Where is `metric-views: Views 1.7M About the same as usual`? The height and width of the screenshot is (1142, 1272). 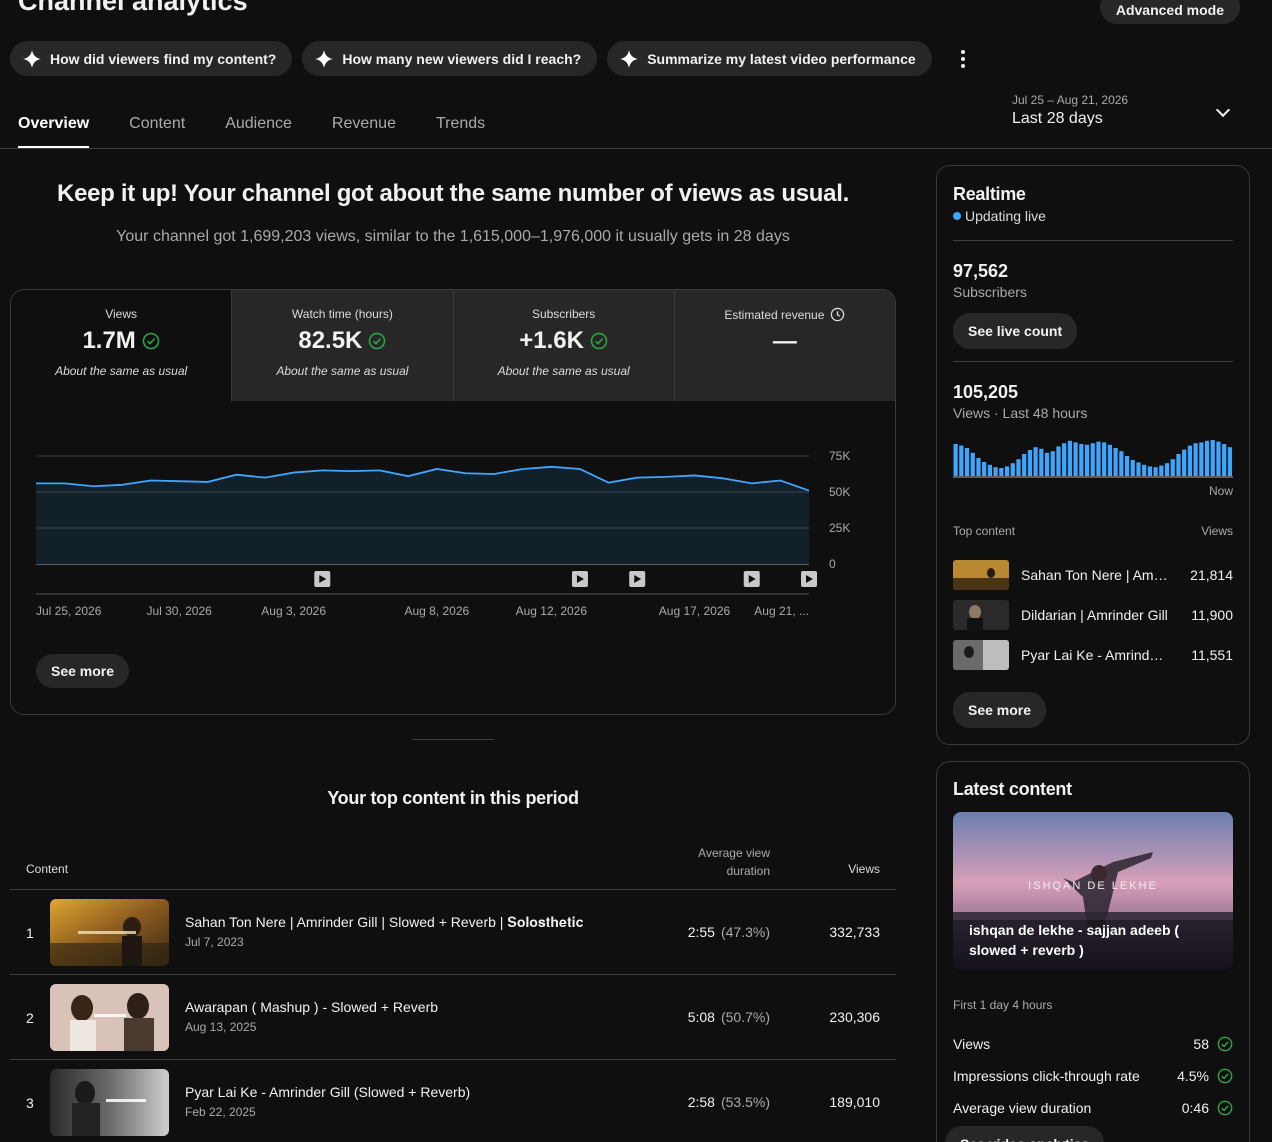
metric-views: Views 1.7M About the same as usual is located at coordinates (121, 345).